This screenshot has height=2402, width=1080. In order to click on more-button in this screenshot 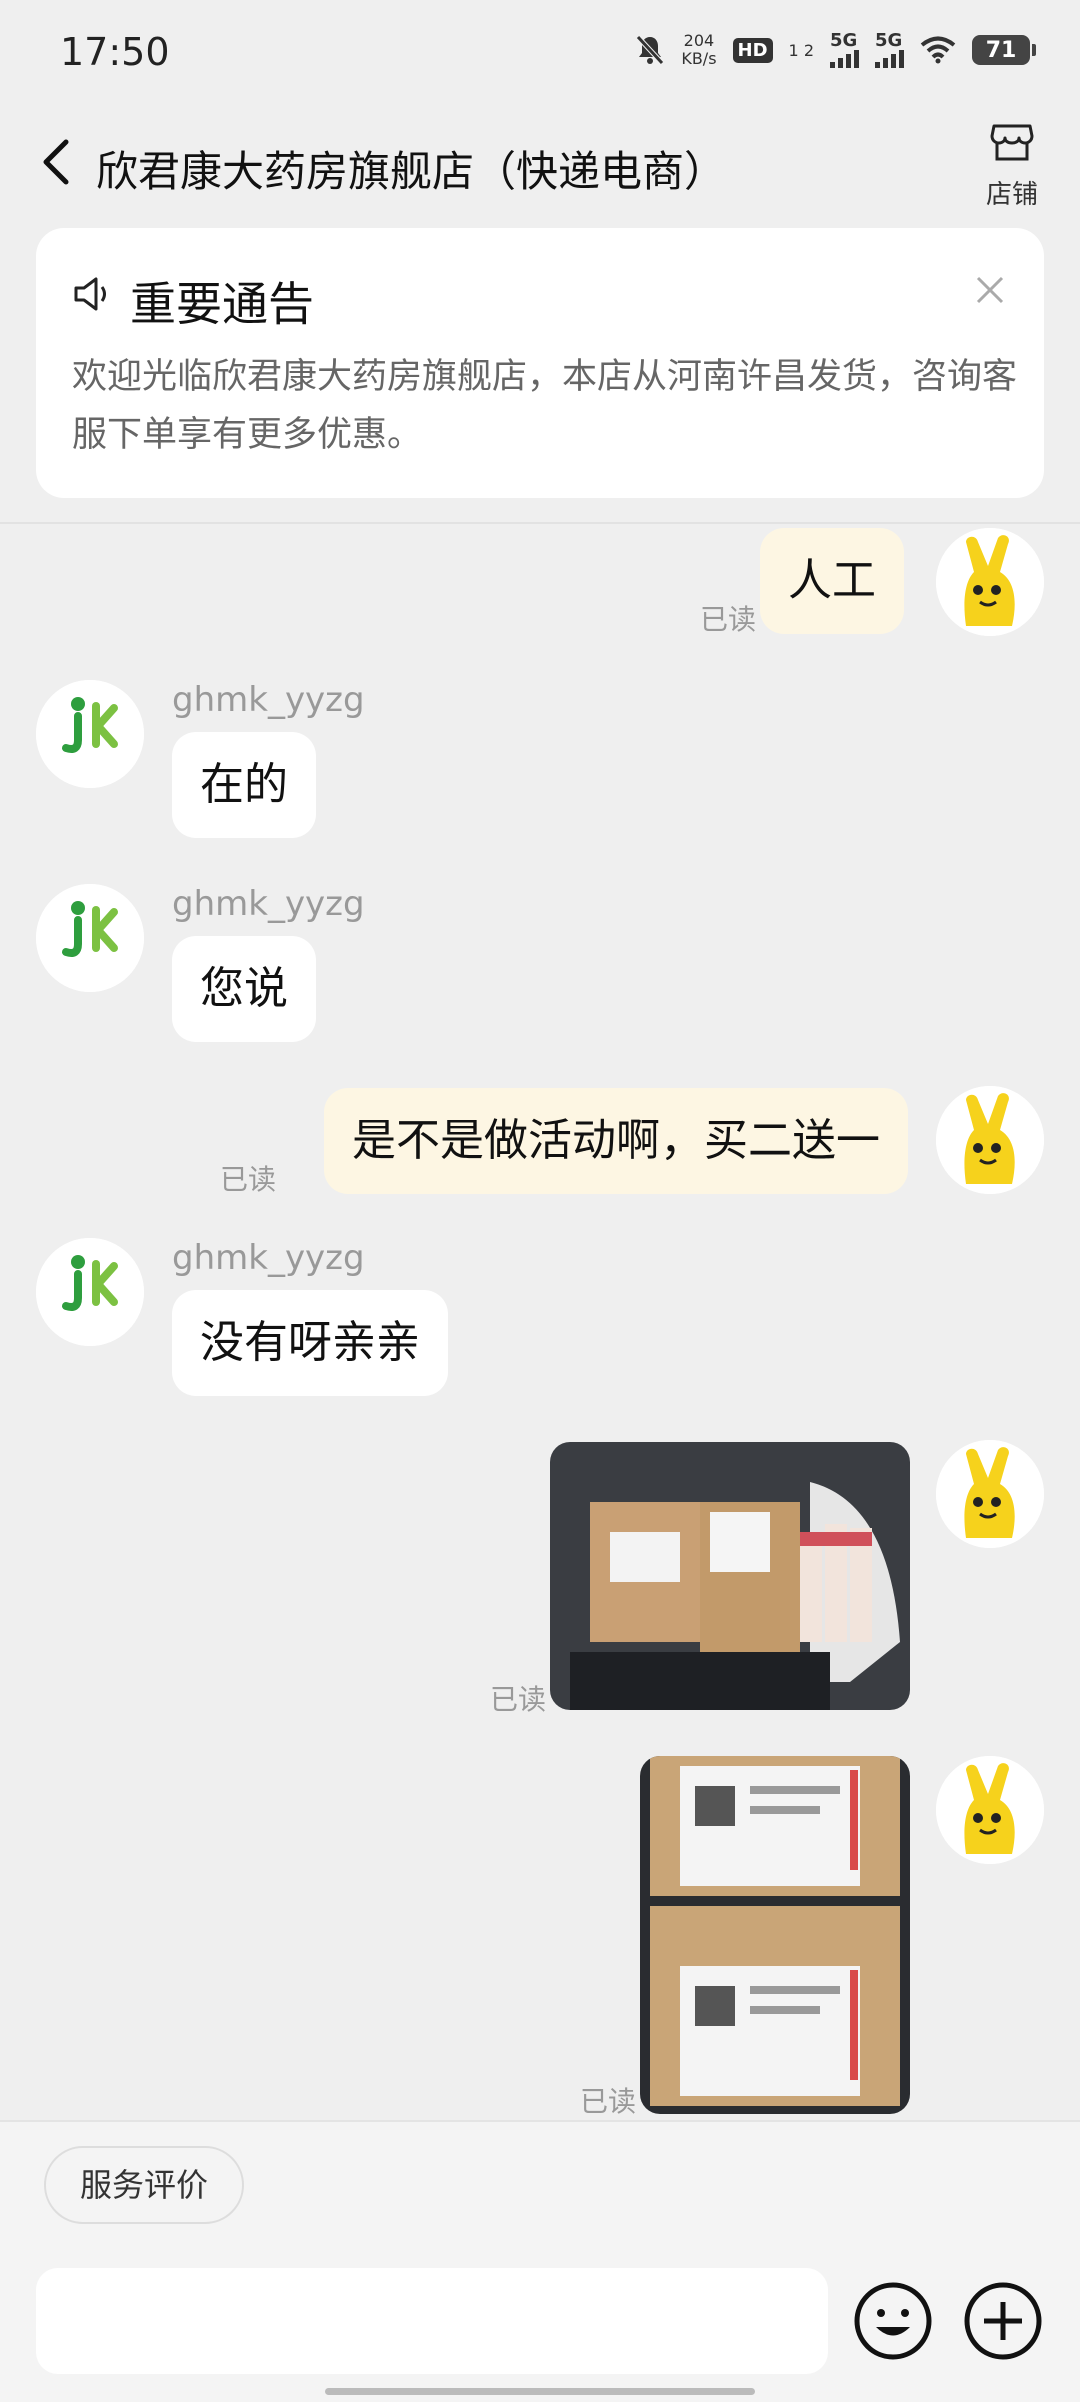, I will do `click(1003, 2323)`.